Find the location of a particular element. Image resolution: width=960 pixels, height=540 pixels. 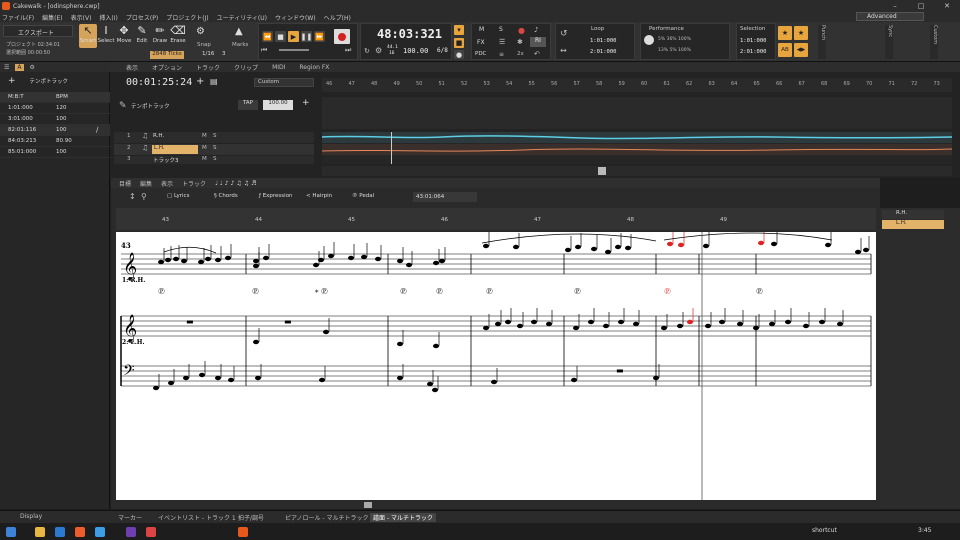

smart-tool: ↖ Smart is located at coordinates (88, 36).